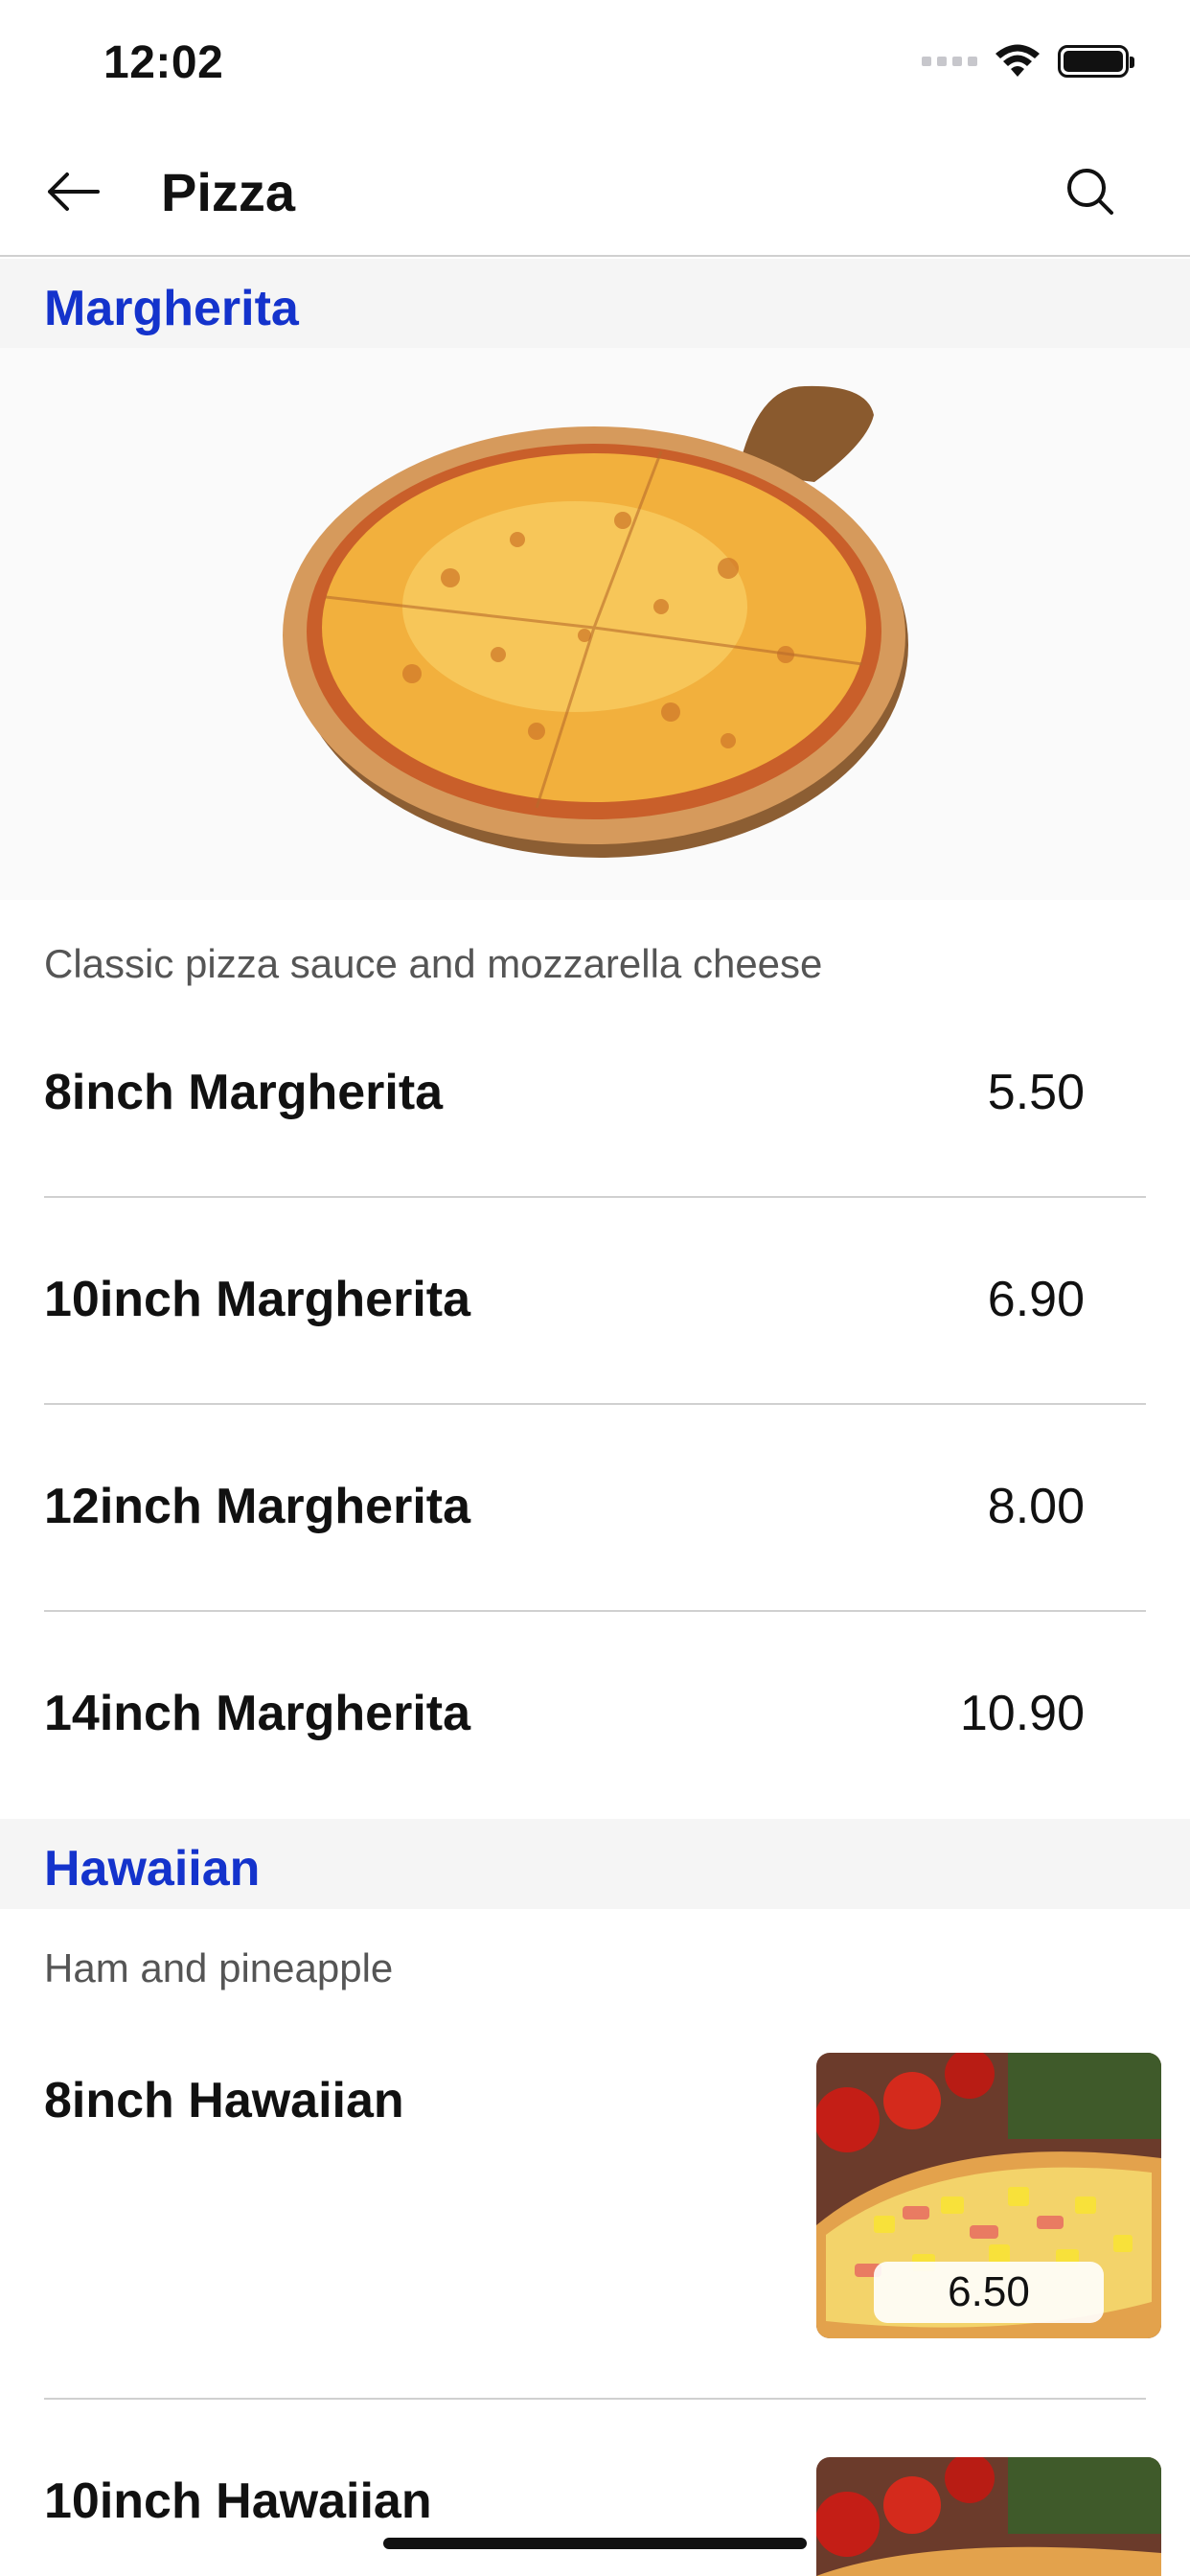  I want to click on section-header-hawaiian: Hawaiian, so click(595, 1864).